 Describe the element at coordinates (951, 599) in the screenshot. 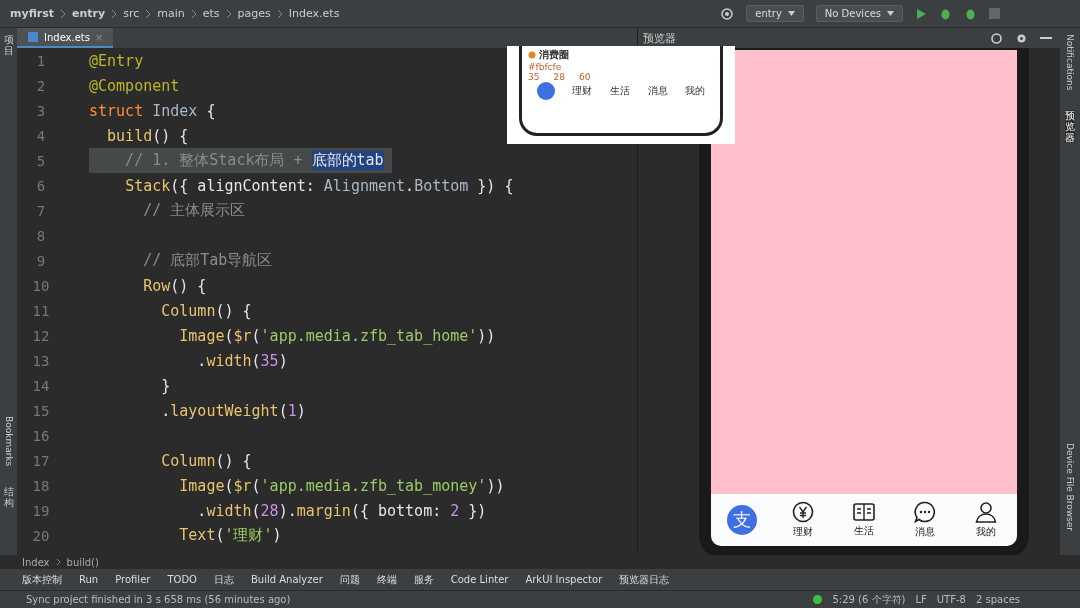

I see `file-encoding: UTF-8` at that location.